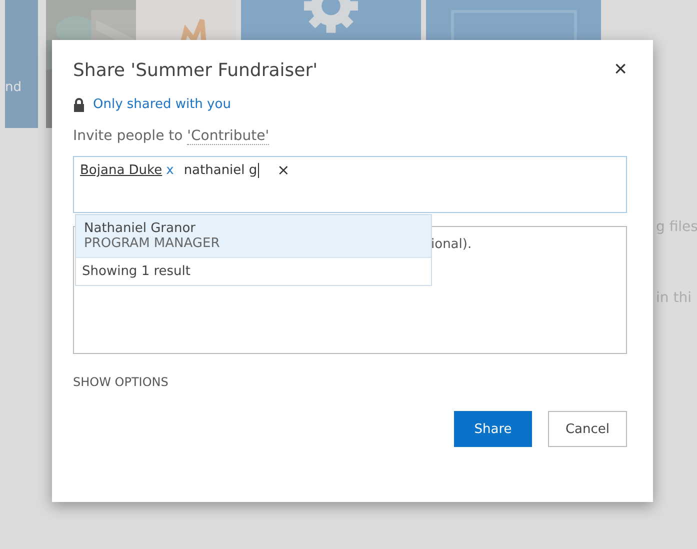 This screenshot has width=697, height=549. What do you see at coordinates (121, 170) in the screenshot?
I see `person-token: Bojana Duke` at bounding box center [121, 170].